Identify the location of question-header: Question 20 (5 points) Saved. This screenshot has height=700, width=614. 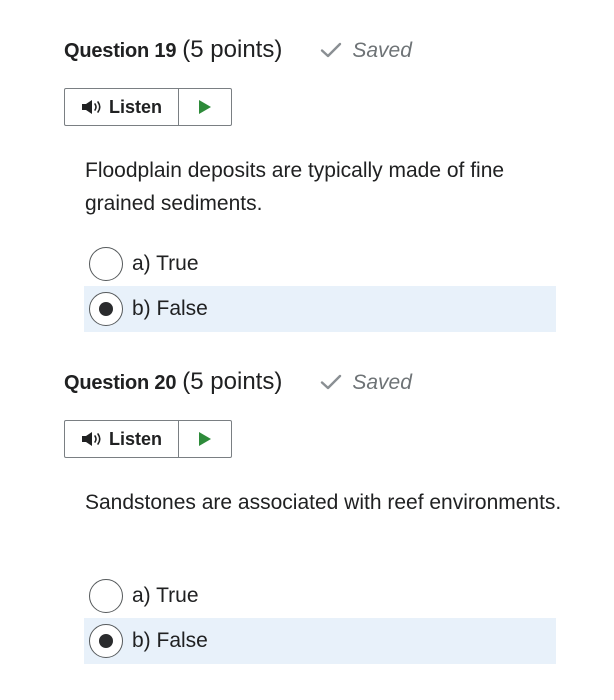
(238, 385).